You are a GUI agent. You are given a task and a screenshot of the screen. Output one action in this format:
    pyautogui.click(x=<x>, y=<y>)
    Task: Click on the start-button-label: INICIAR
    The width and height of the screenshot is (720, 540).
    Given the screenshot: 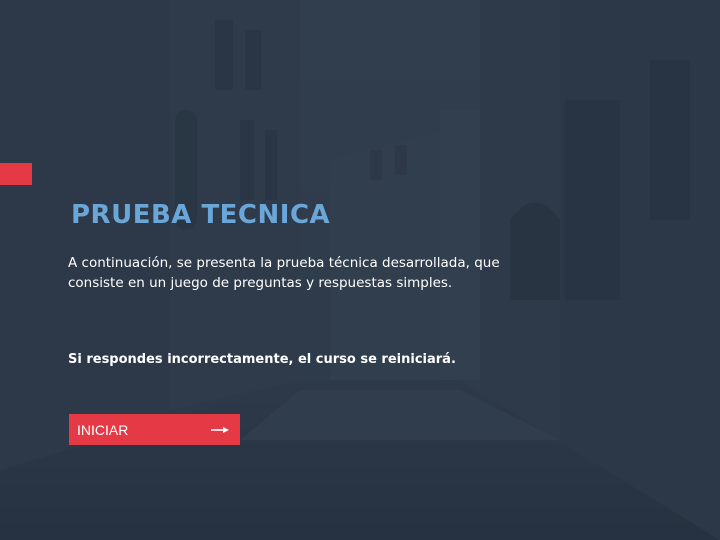 What is the action you would take?
    pyautogui.click(x=103, y=429)
    